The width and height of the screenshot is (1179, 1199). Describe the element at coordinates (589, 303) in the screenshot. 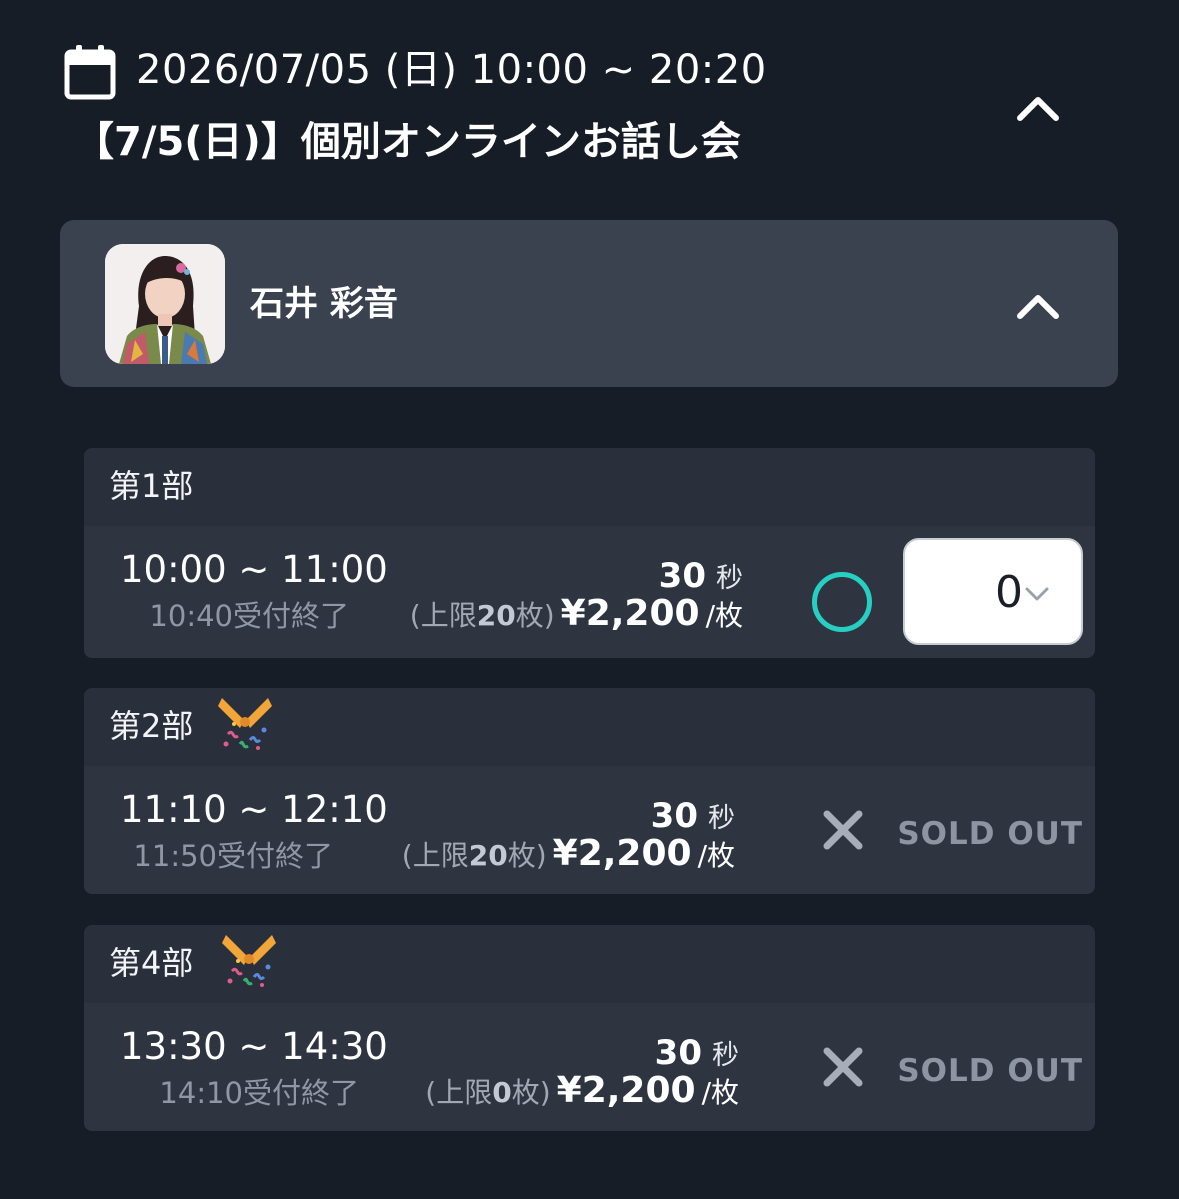

I see `member-card: 石井 彩音` at that location.